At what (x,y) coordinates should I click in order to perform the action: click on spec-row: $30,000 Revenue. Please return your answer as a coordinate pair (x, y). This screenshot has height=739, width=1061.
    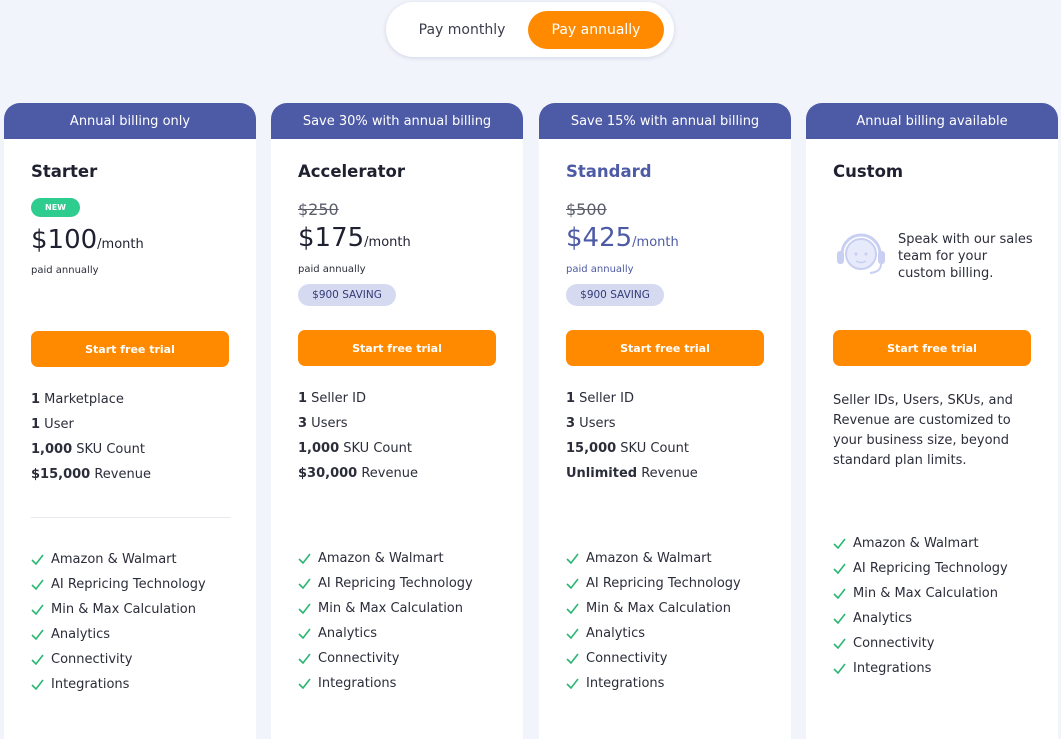
    Looking at the image, I should click on (358, 473).